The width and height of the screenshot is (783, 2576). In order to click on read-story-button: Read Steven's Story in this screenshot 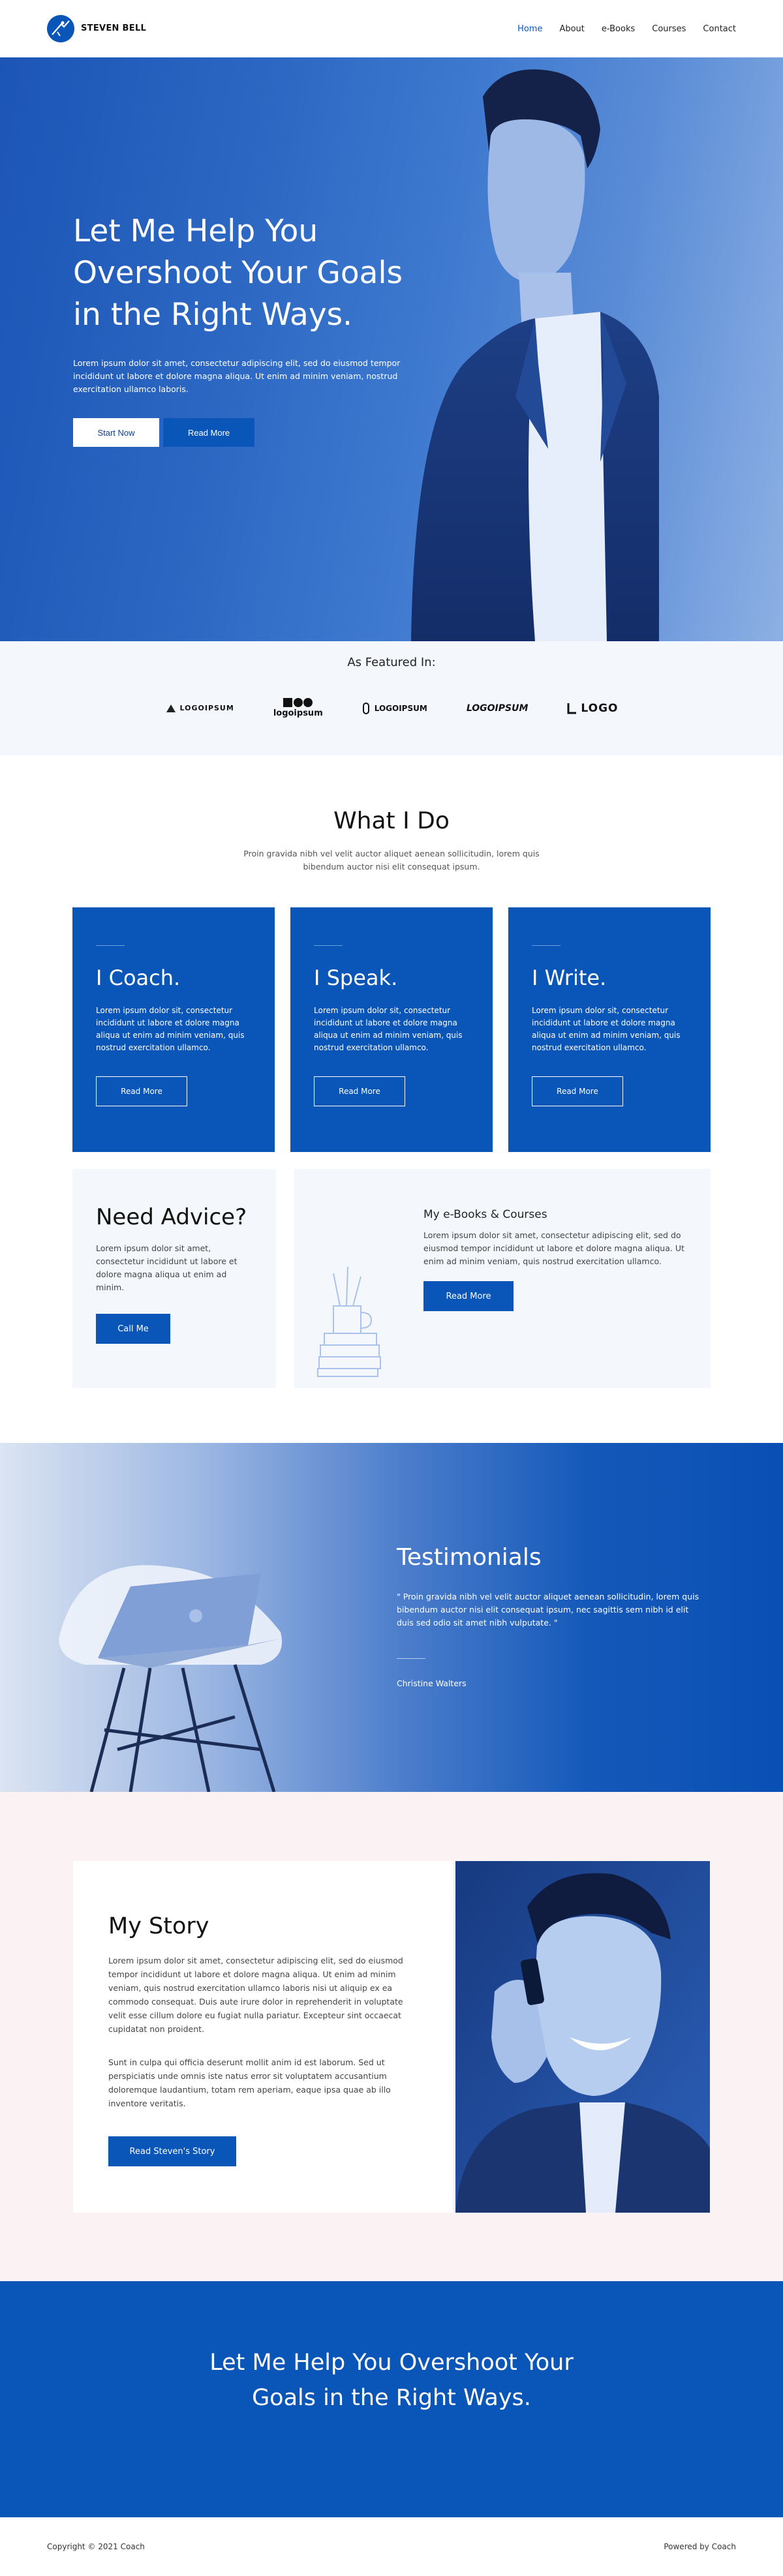, I will do `click(172, 2151)`.